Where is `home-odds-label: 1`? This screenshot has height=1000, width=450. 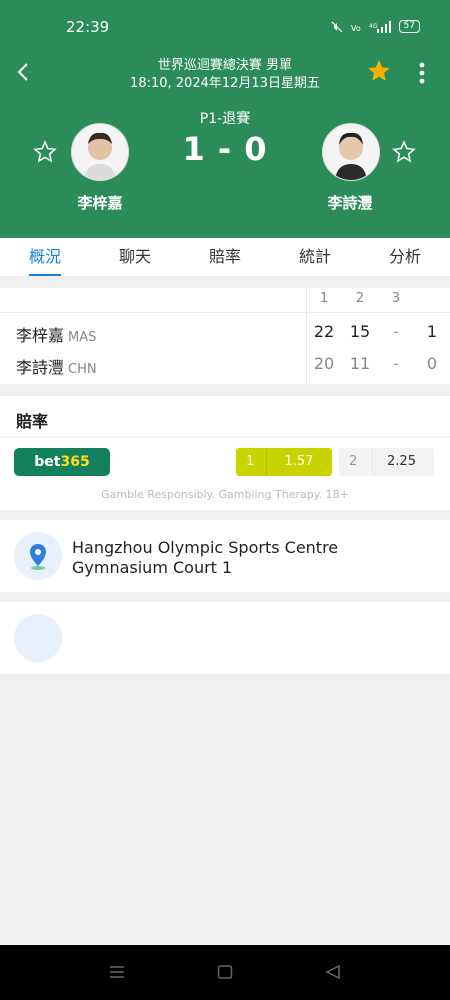 home-odds-label: 1 is located at coordinates (250, 461).